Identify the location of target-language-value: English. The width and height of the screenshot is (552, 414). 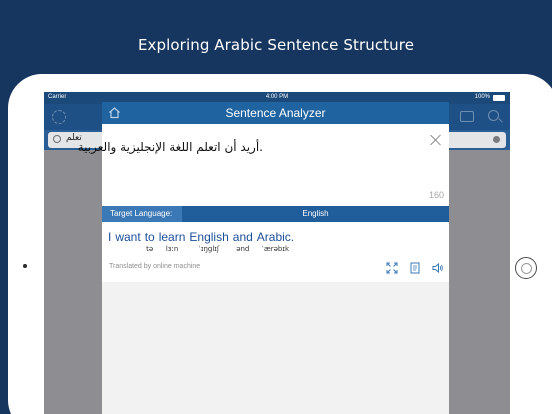
(315, 213).